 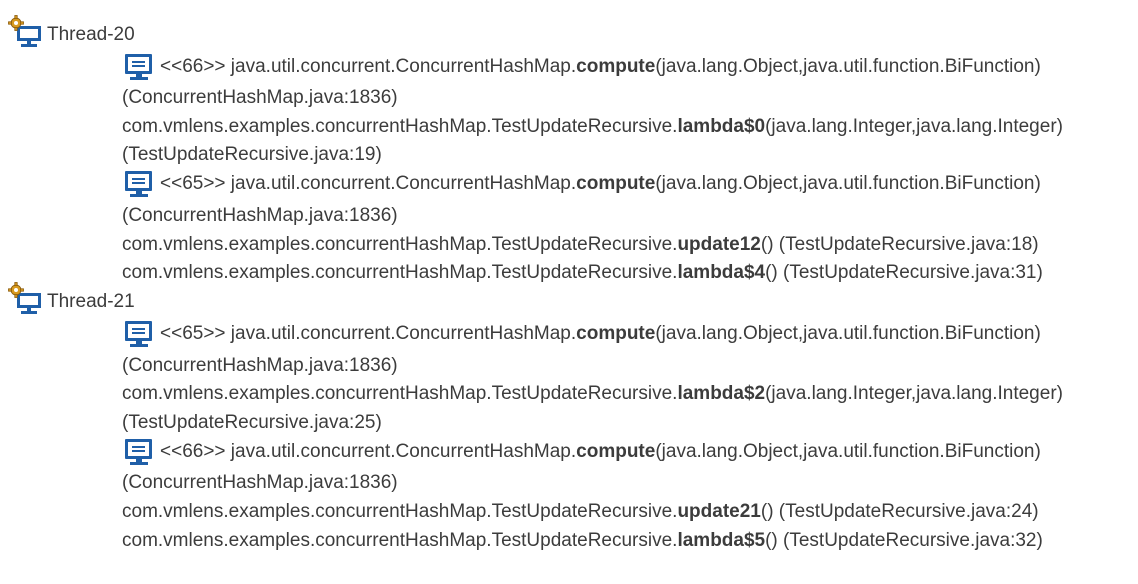 What do you see at coordinates (721, 272) in the screenshot?
I see `method-name: lambda$4` at bounding box center [721, 272].